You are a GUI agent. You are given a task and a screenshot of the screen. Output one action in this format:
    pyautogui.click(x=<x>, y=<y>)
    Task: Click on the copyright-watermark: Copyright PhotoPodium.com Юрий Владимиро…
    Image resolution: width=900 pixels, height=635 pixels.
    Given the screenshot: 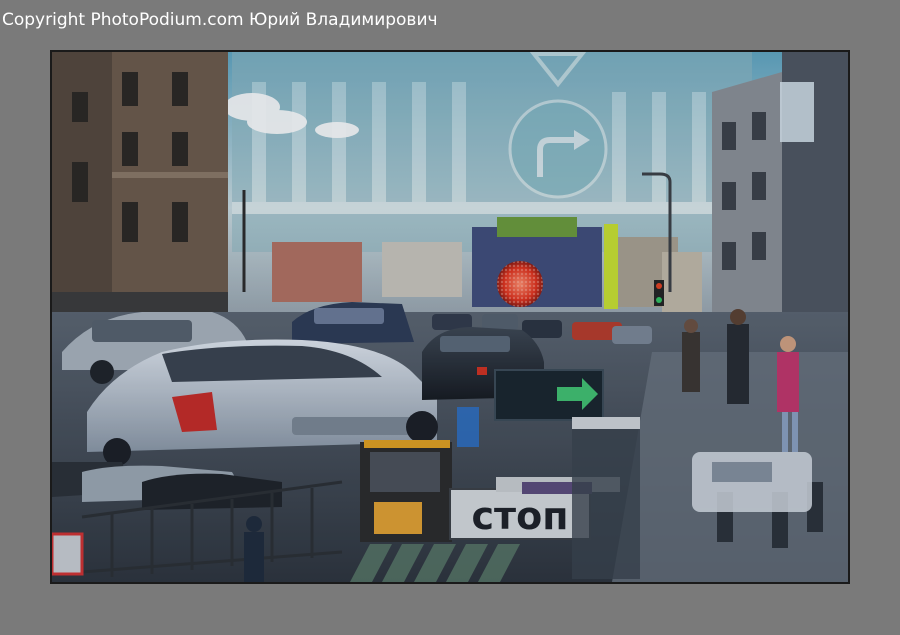 What is the action you would take?
    pyautogui.click(x=220, y=20)
    